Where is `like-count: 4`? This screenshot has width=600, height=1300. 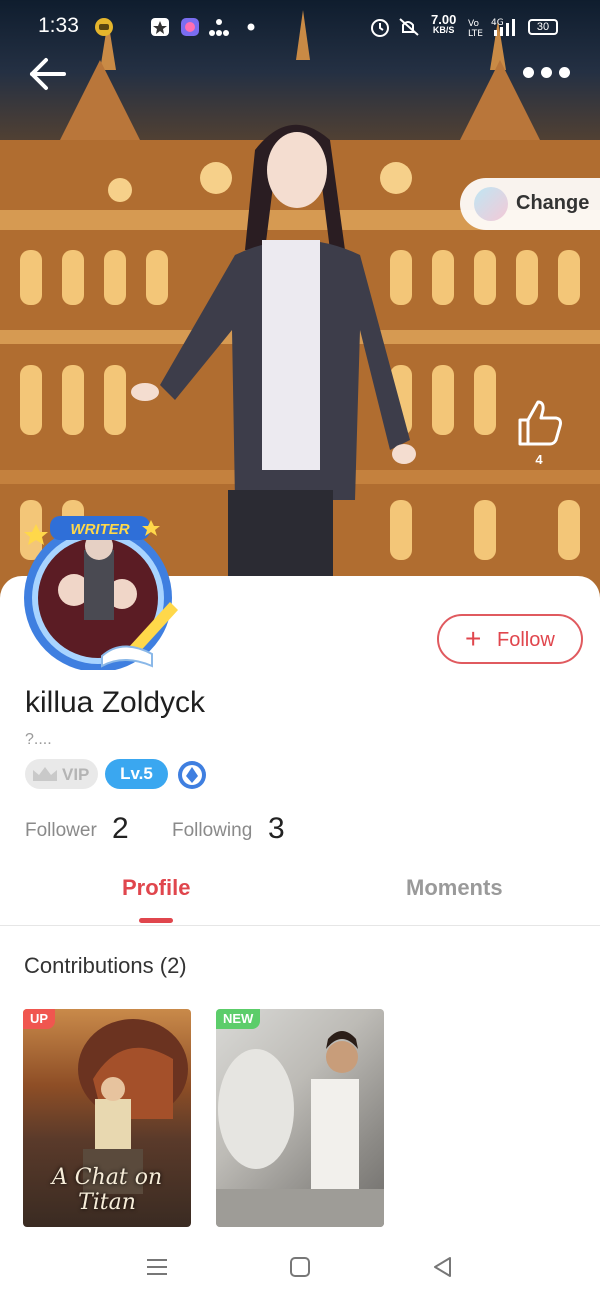 like-count: 4 is located at coordinates (539, 459).